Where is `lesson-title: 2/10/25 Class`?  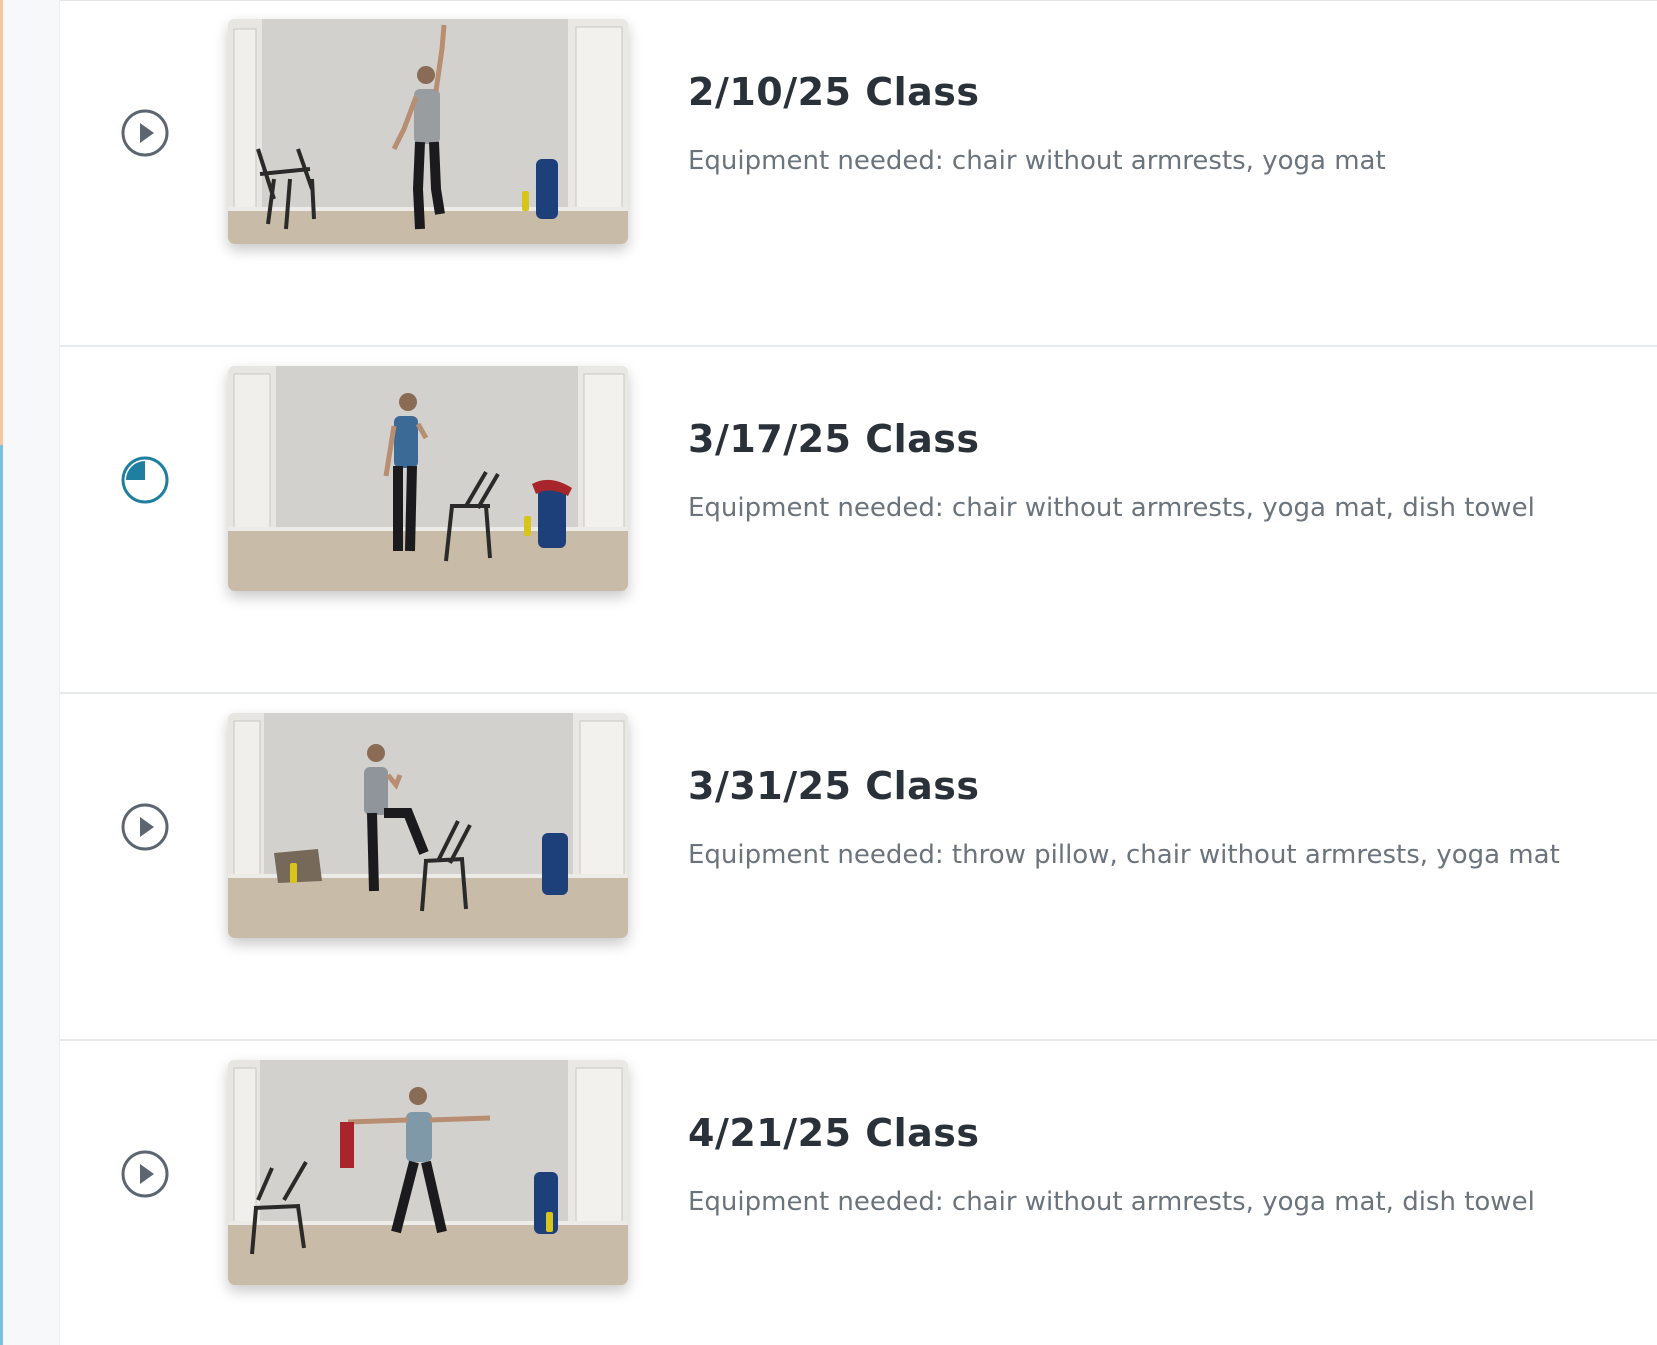
lesson-title: 2/10/25 Class is located at coordinates (1168, 93).